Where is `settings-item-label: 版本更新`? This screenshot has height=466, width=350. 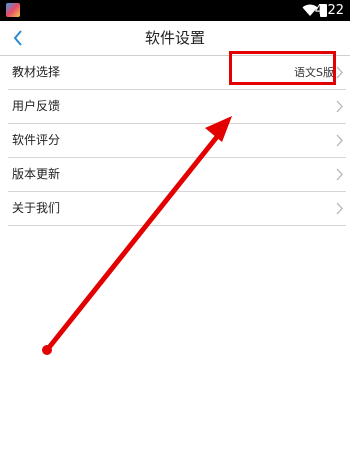 settings-item-label: 版本更新 is located at coordinates (36, 174).